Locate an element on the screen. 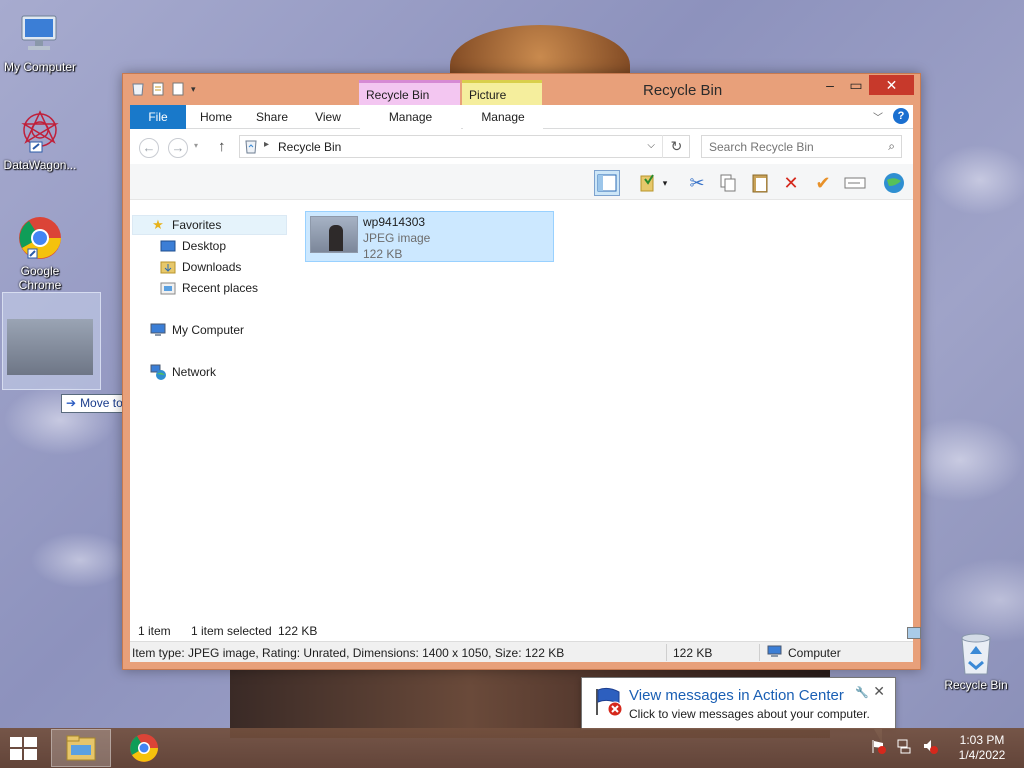  navigation-bar: ← → ▾ ↑ ▸ Recycle Bin ⌵ ↻ ⌕ is located at coordinates (521, 147).